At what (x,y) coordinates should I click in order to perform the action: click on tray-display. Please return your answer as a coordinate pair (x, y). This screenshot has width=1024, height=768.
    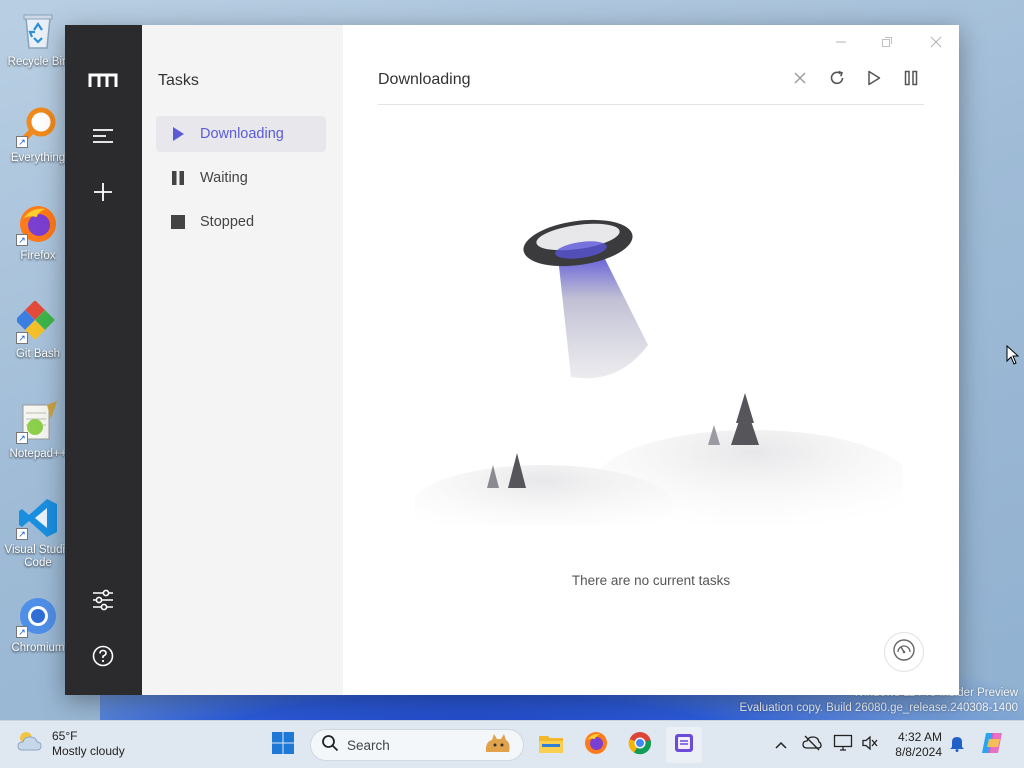
    Looking at the image, I should click on (843, 745).